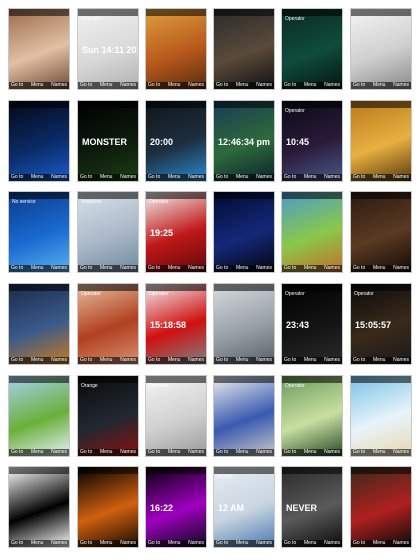  What do you see at coordinates (381, 507) in the screenshot?
I see `tile-angry-birds: Go to Menu Names` at bounding box center [381, 507].